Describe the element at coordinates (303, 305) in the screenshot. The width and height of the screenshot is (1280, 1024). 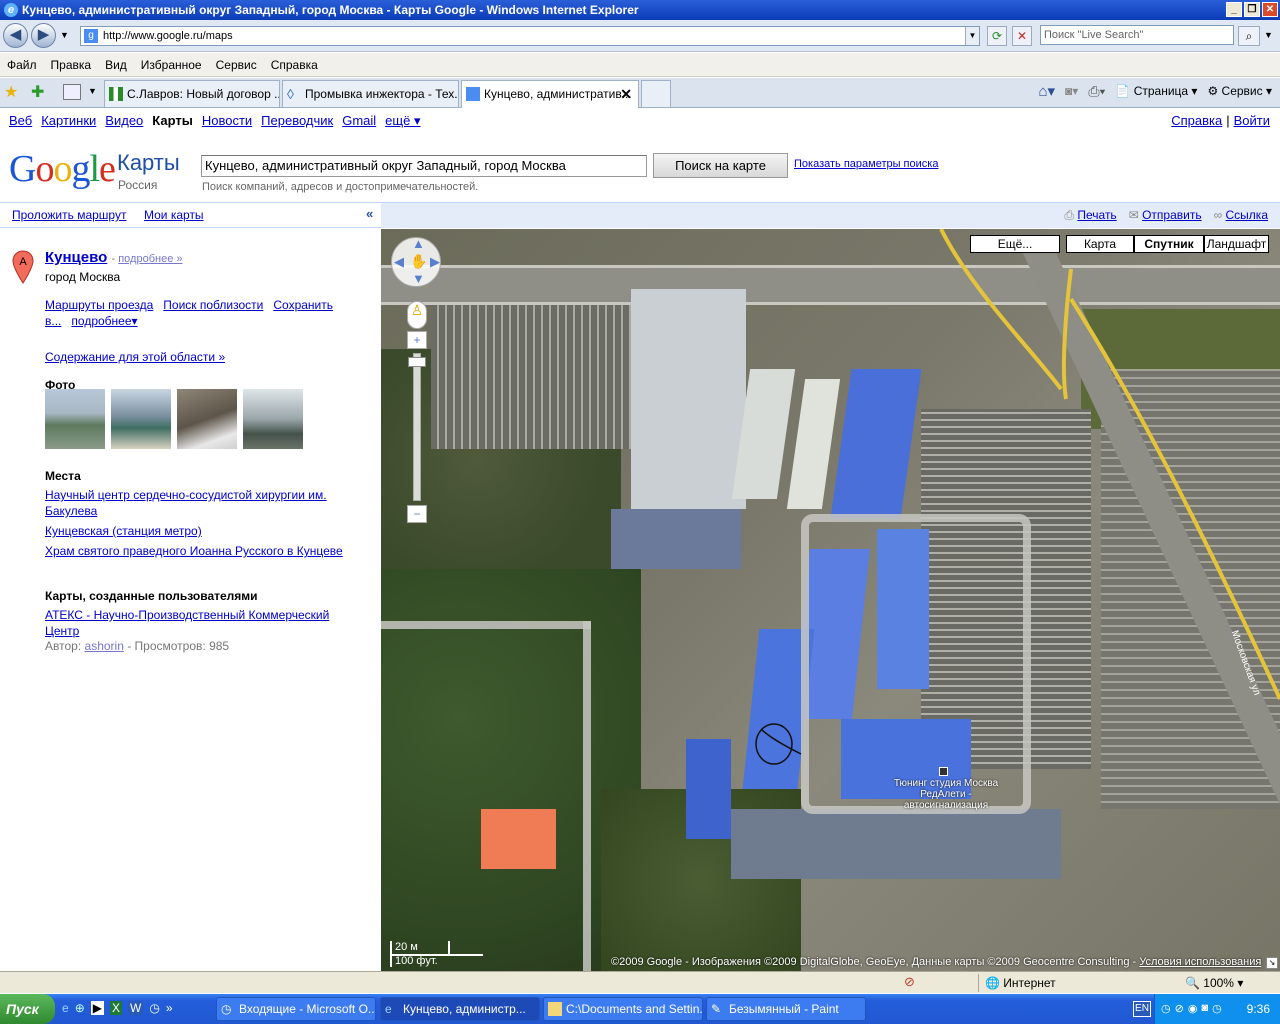
I see `save-link: Сохранить` at that location.